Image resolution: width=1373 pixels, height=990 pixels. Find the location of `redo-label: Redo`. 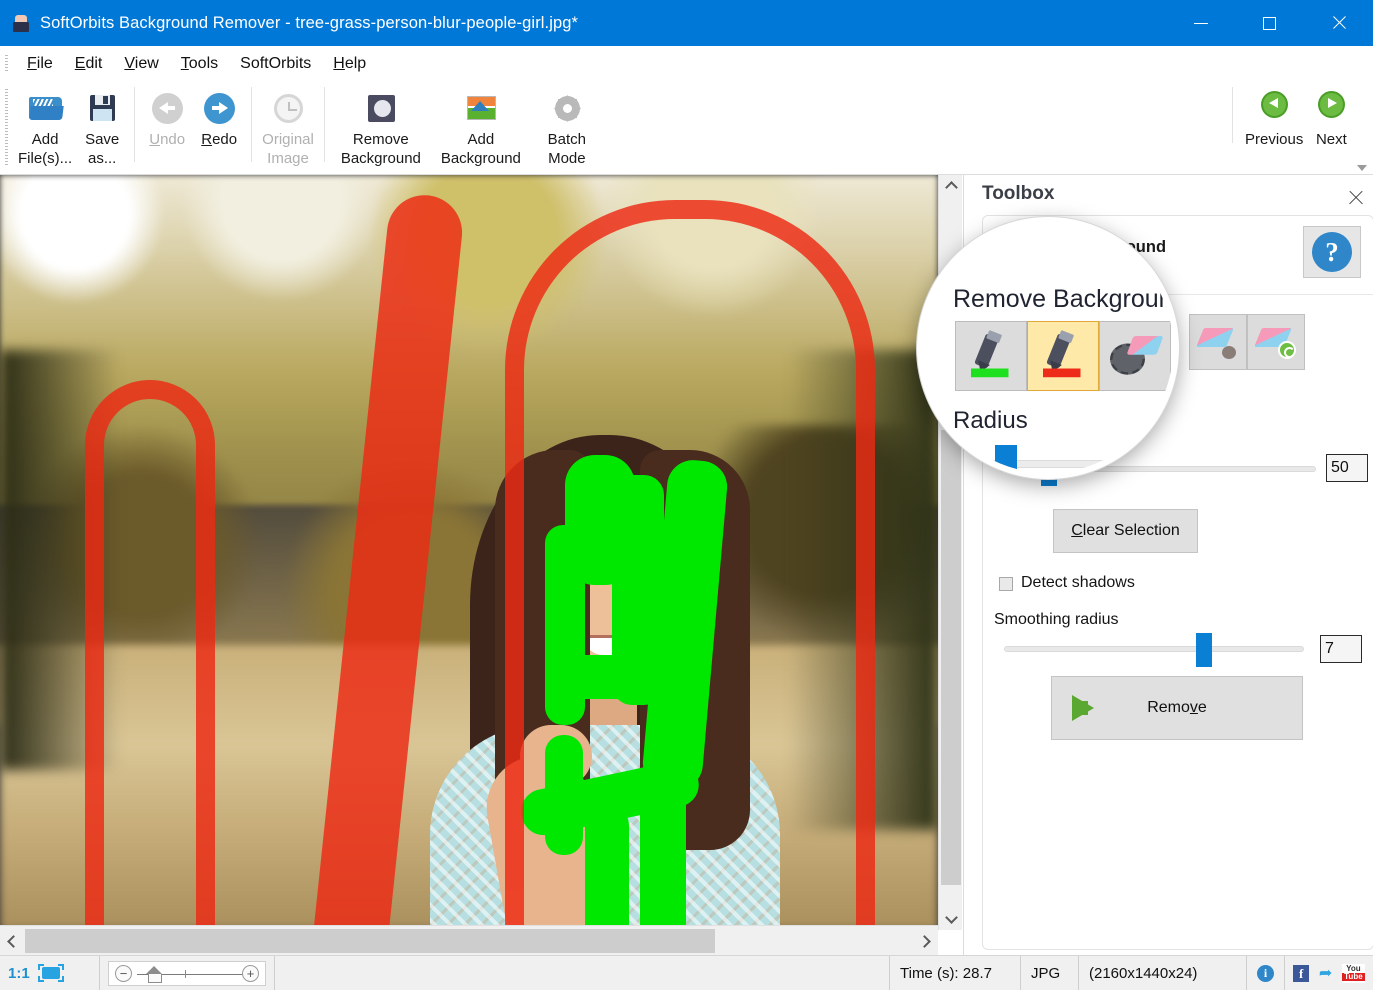

redo-label: Redo is located at coordinates (219, 139).